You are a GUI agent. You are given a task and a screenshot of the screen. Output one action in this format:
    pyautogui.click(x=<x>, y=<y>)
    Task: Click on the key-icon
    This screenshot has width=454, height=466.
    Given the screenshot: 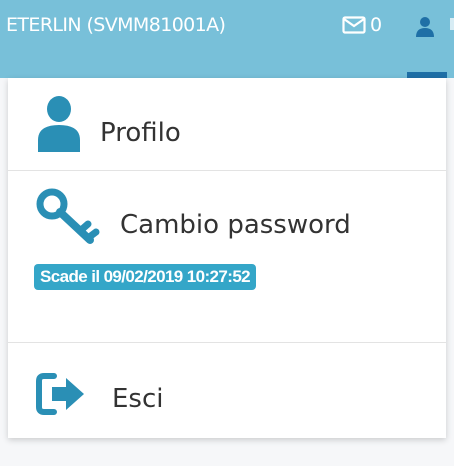 What is the action you would take?
    pyautogui.click(x=71, y=220)
    